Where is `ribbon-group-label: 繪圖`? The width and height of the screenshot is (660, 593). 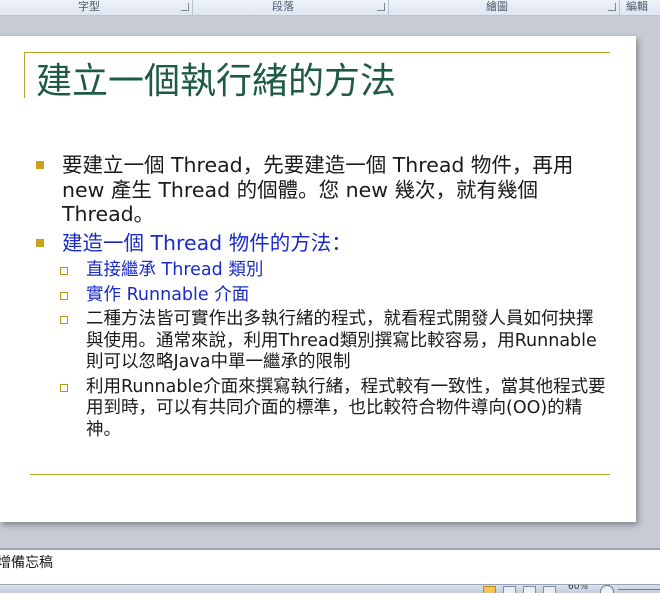 ribbon-group-label: 繪圖 is located at coordinates (497, 6).